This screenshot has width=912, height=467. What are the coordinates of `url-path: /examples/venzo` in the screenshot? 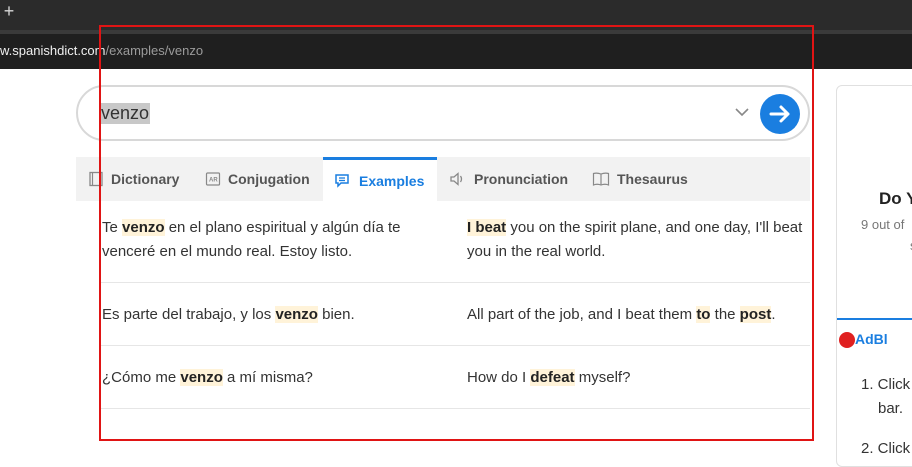 It's located at (154, 50).